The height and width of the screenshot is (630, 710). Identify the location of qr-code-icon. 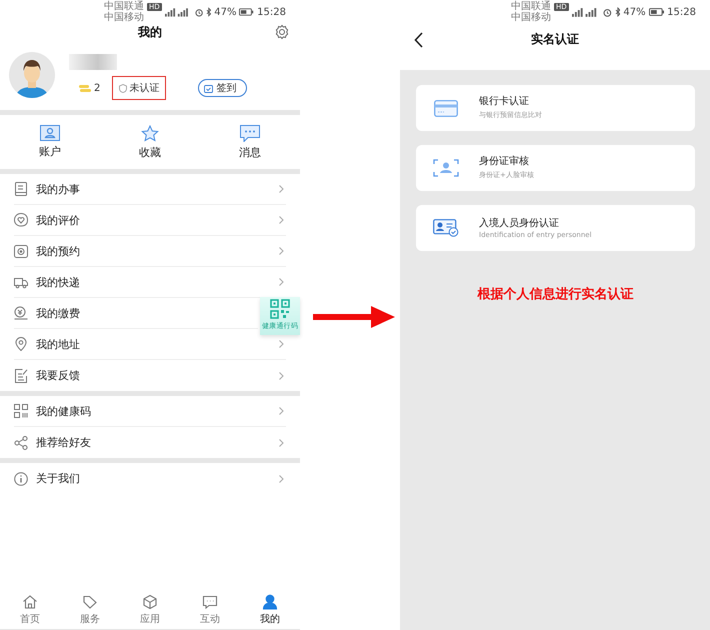
(280, 309).